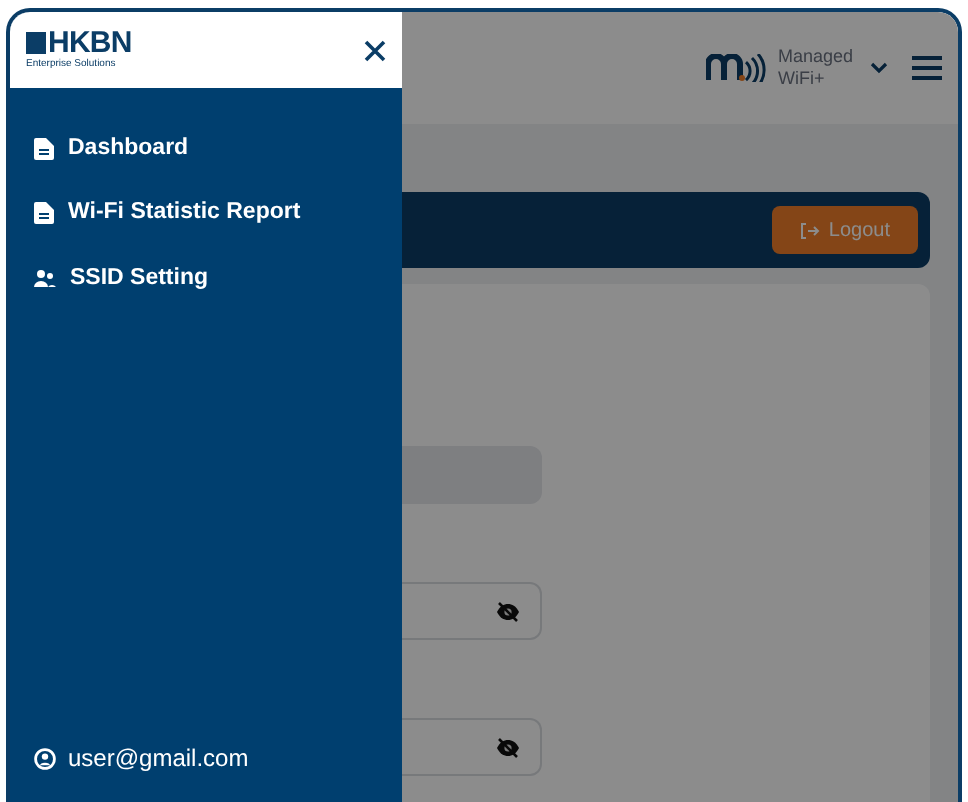  Describe the element at coordinates (45, 278) in the screenshot. I see `users-icon` at that location.